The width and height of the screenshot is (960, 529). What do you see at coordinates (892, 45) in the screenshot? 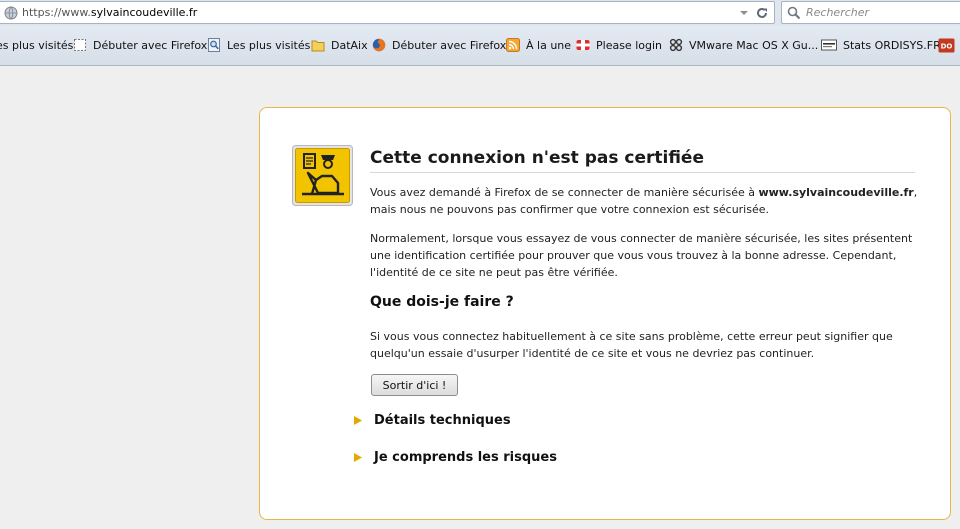
I see `bookmark-label: Stats ORDISYS.FR` at bounding box center [892, 45].